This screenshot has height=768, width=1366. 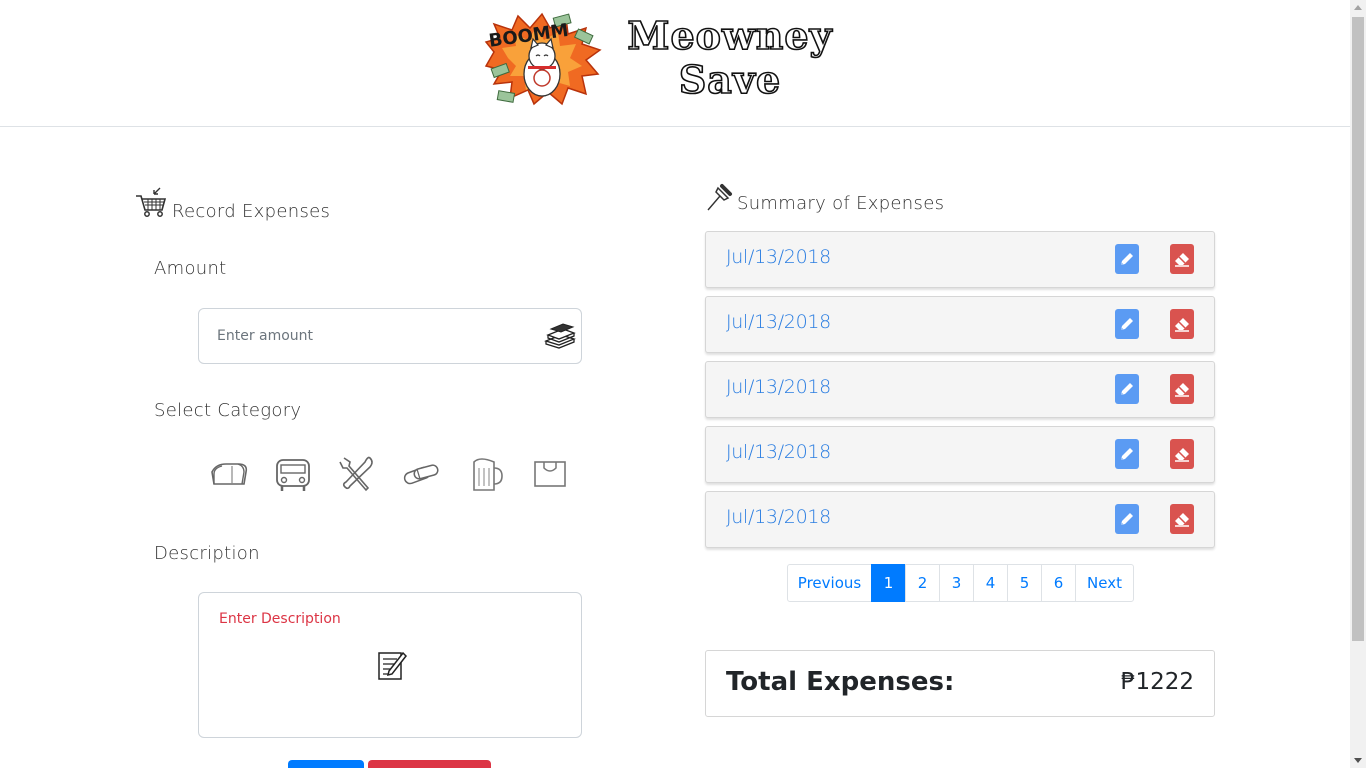 What do you see at coordinates (560, 336) in the screenshot?
I see `money-stack-icon` at bounding box center [560, 336].